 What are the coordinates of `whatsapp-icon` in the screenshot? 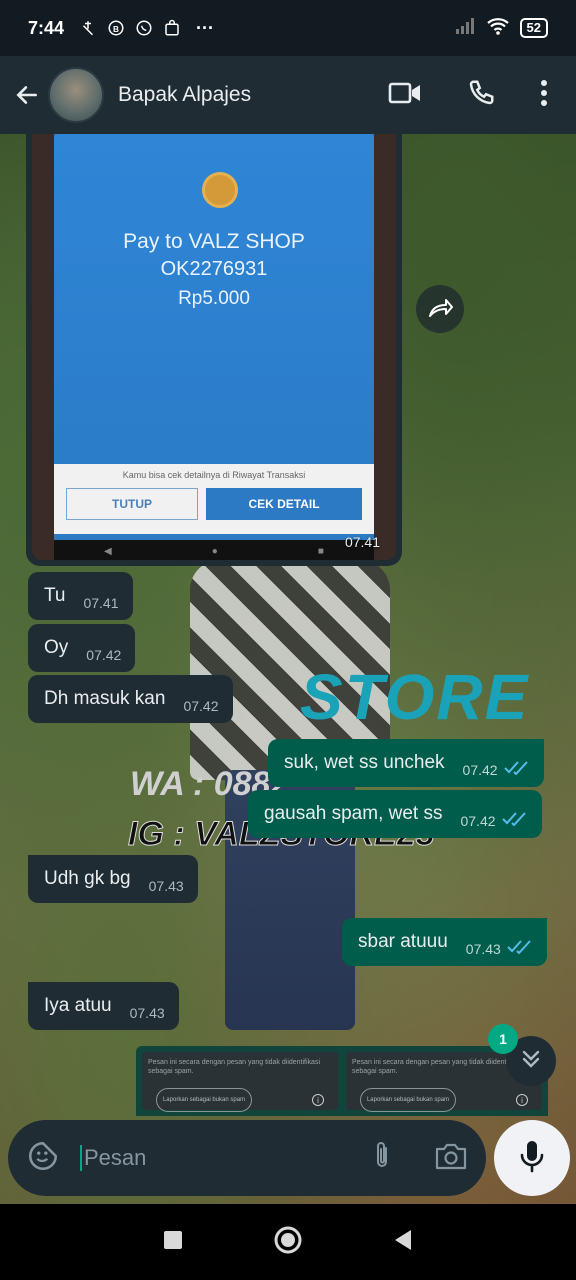 It's located at (144, 28).